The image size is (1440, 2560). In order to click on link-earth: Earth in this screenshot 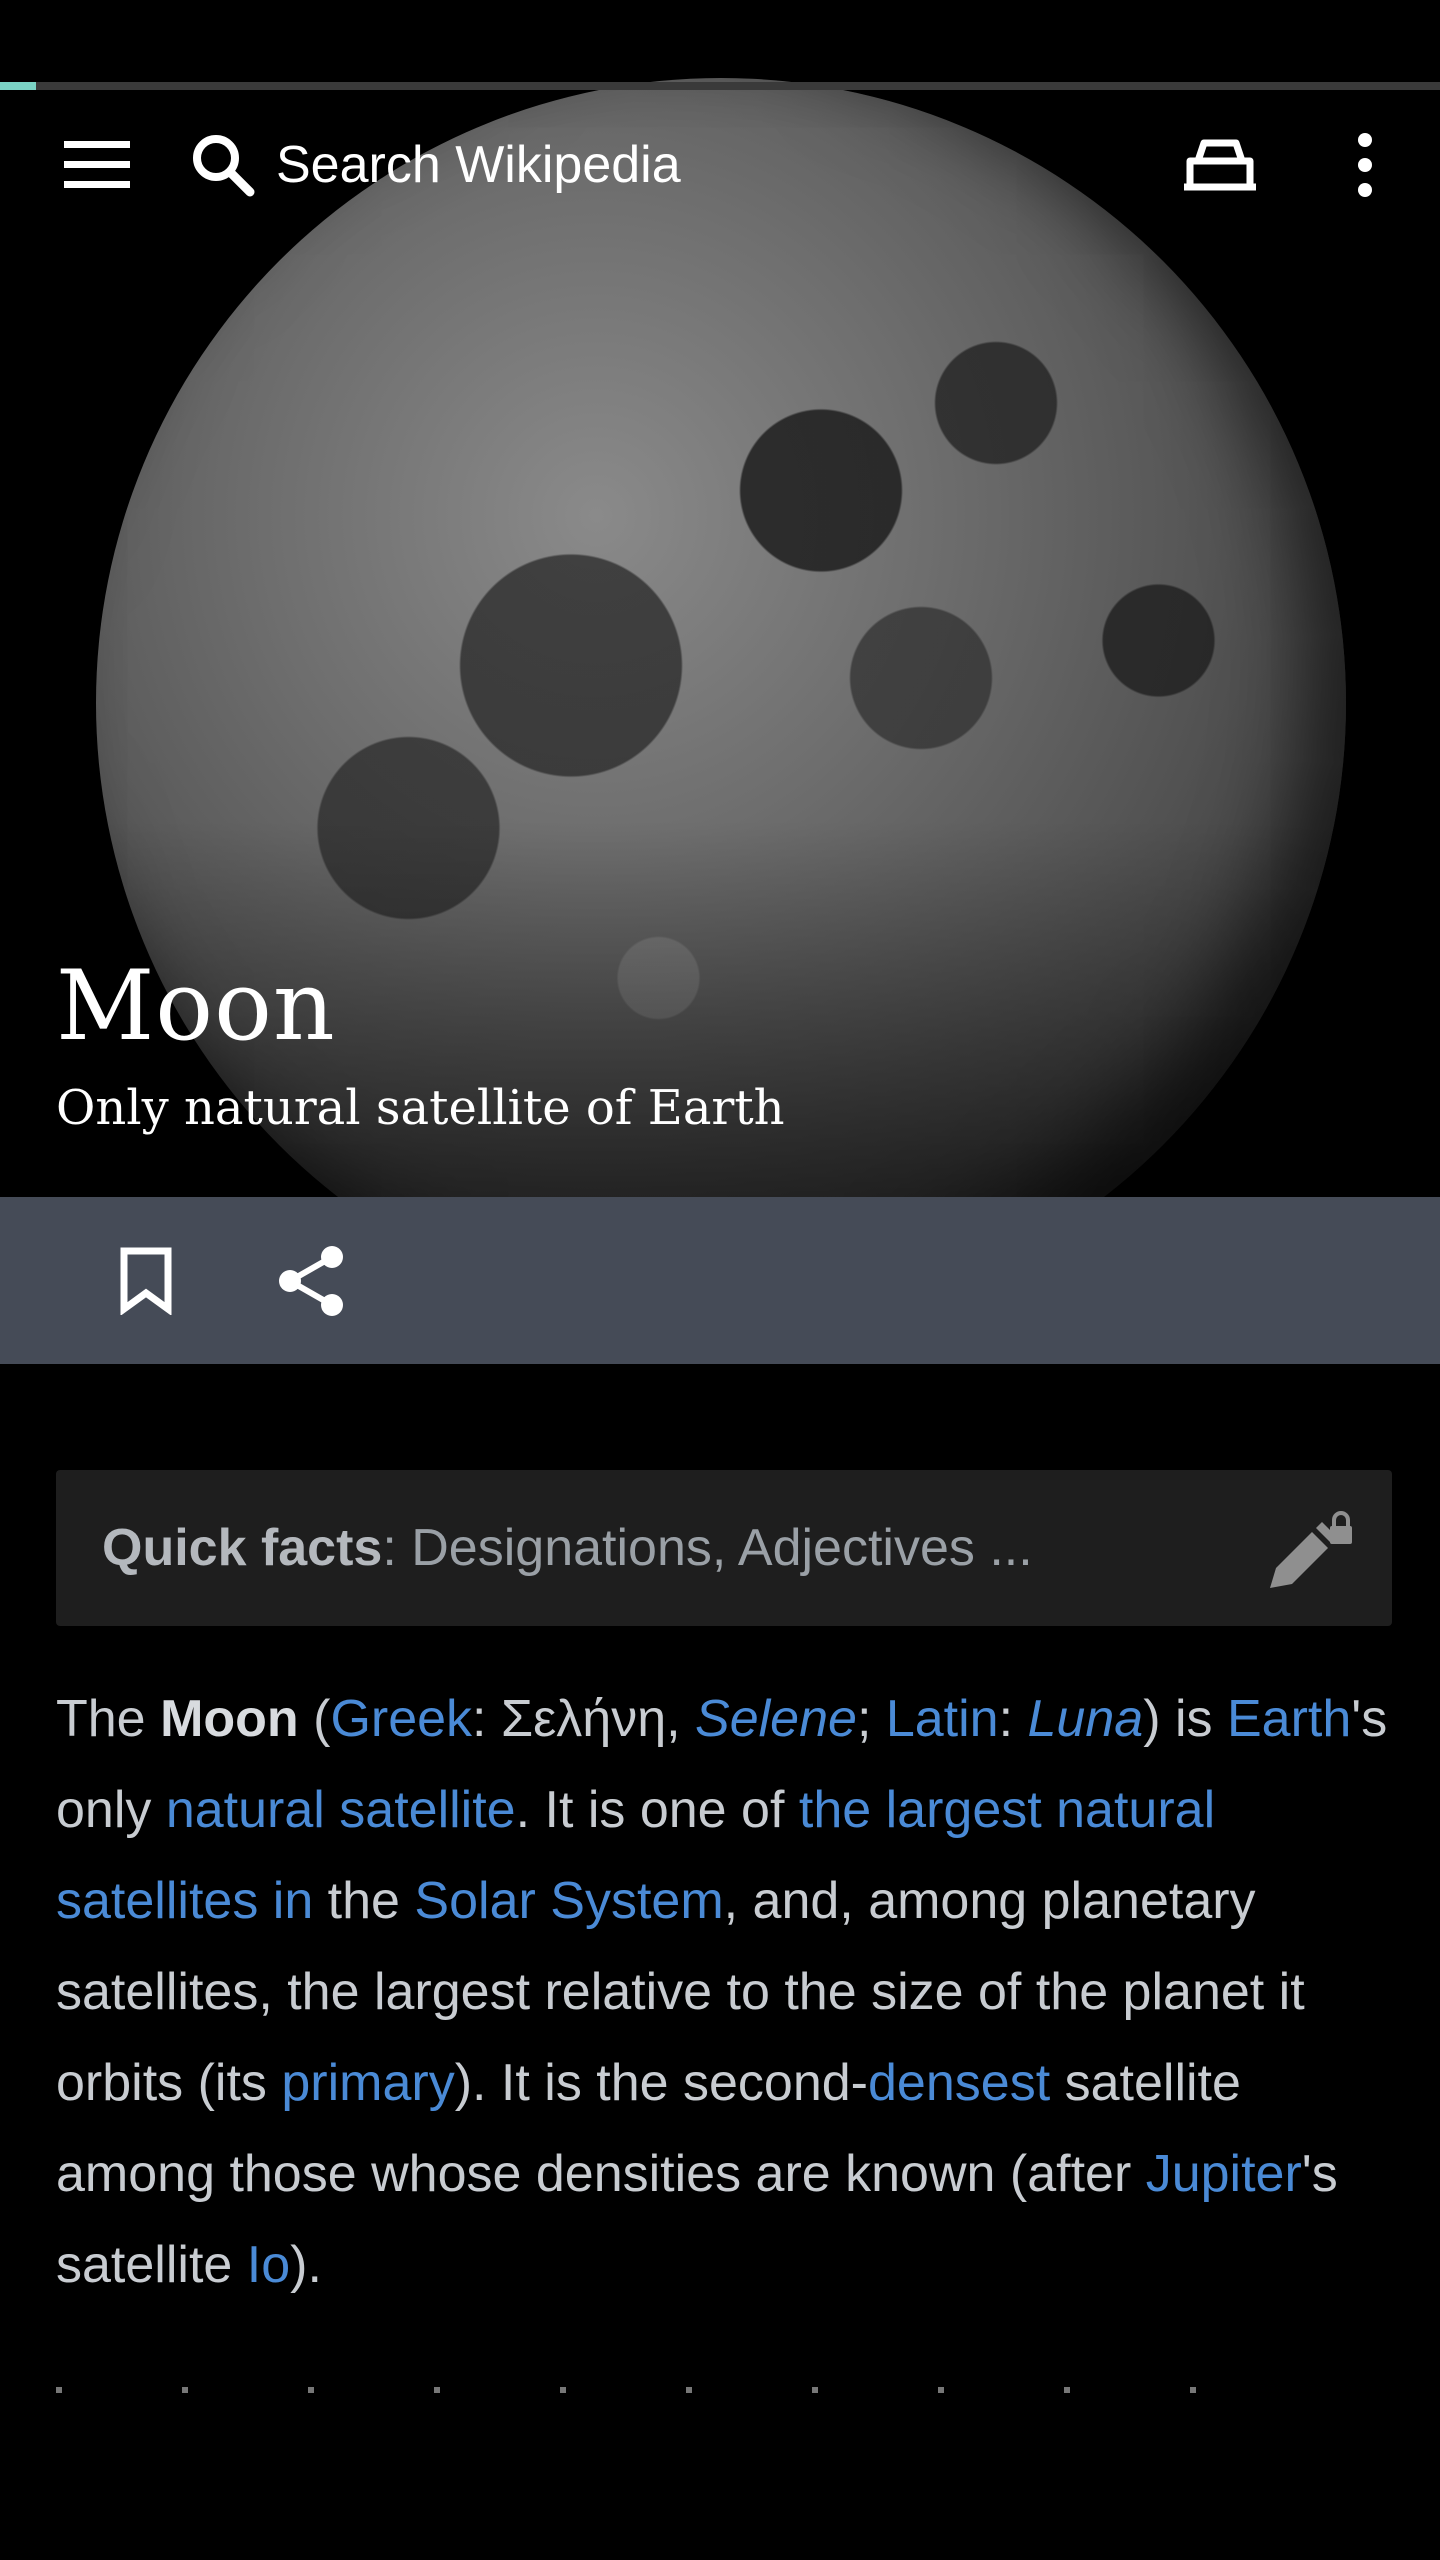, I will do `click(1289, 1719)`.